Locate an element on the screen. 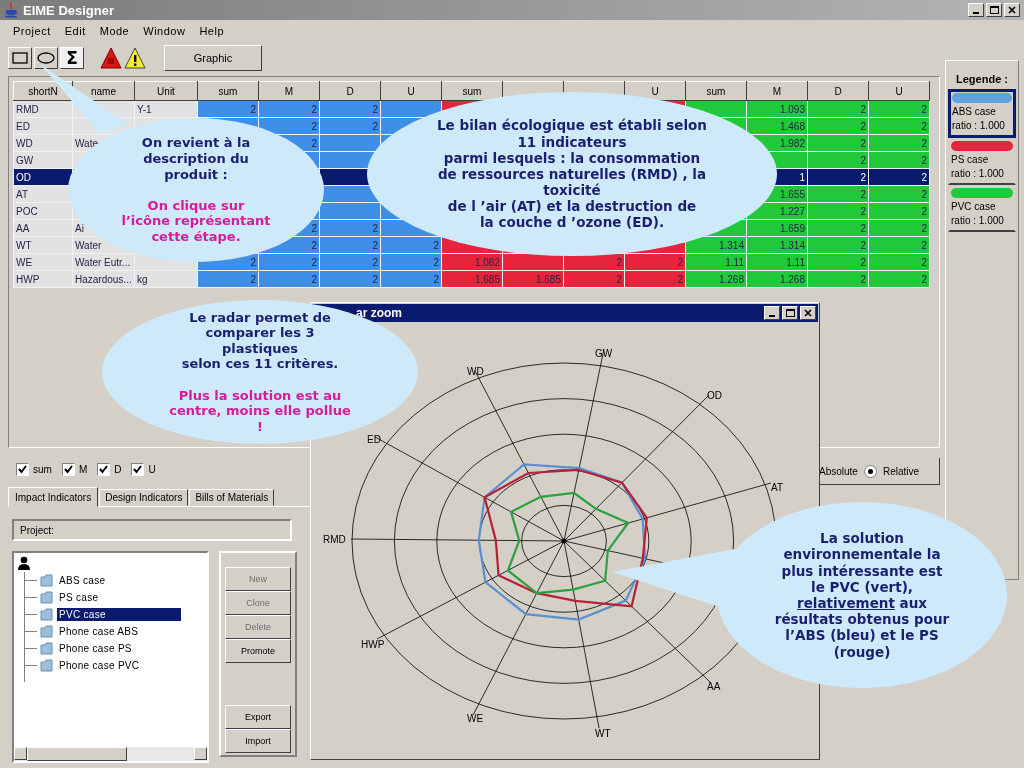  person-icon is located at coordinates (24, 563).